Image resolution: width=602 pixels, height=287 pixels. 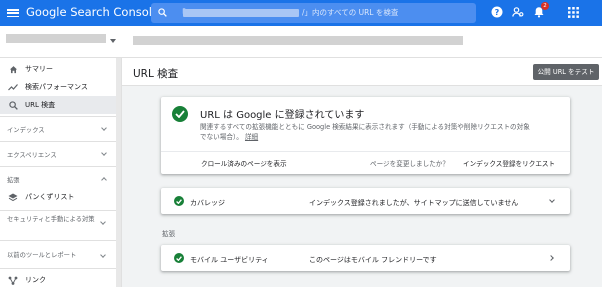 What do you see at coordinates (32, 155) in the screenshot?
I see `section-label: エクスペリエンス` at bounding box center [32, 155].